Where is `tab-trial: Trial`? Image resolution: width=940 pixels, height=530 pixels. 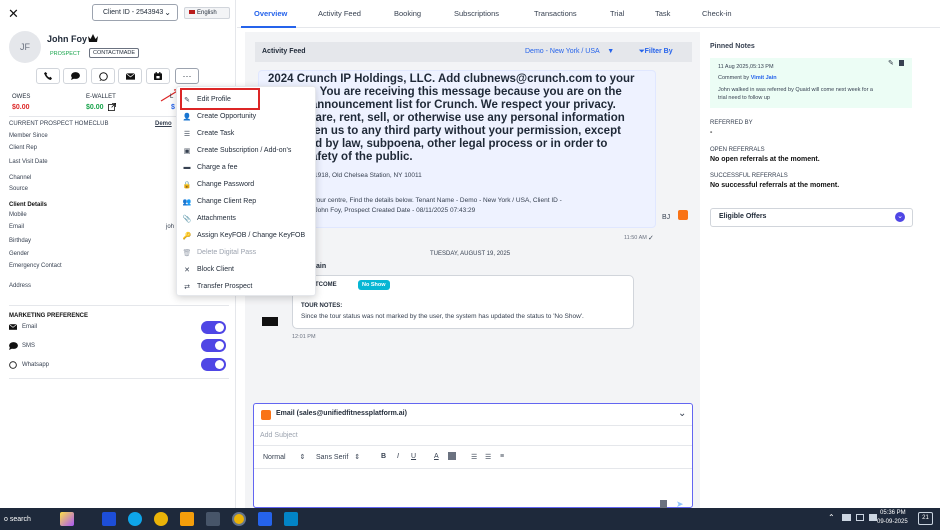 tab-trial: Trial is located at coordinates (617, 13).